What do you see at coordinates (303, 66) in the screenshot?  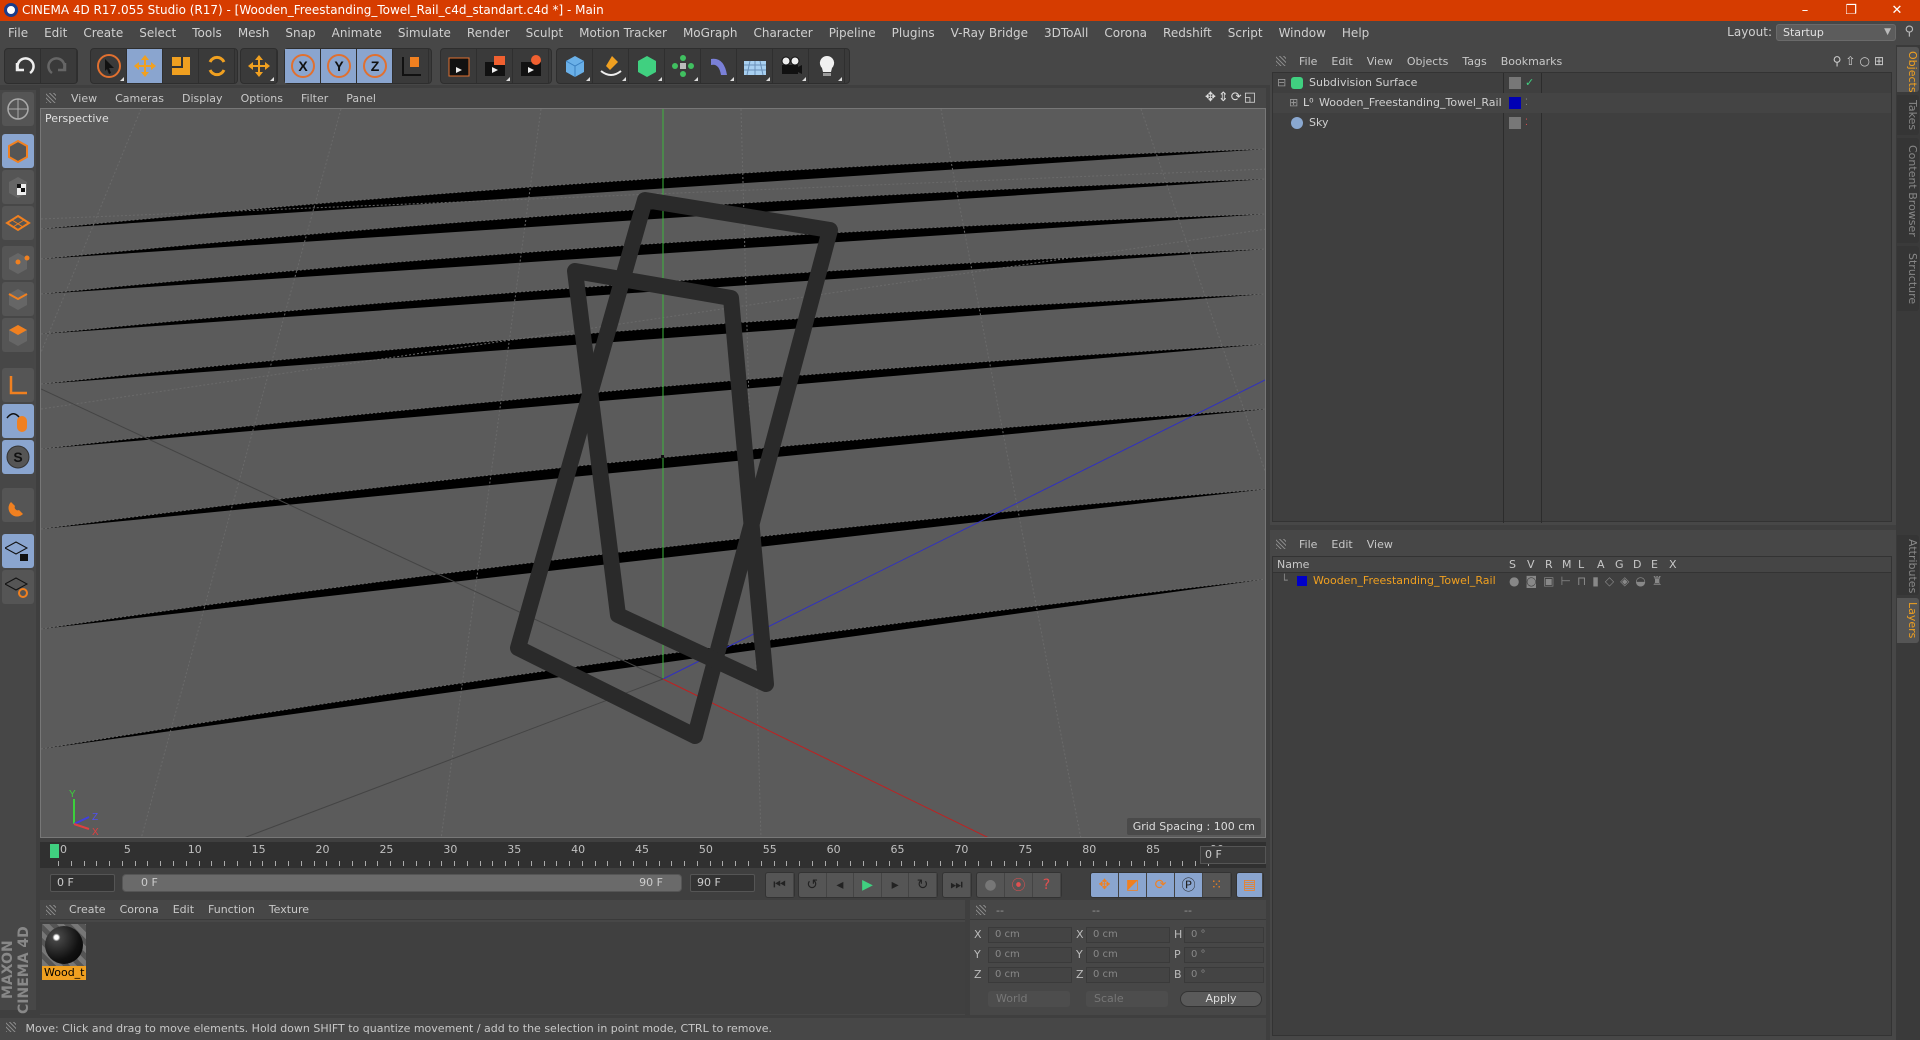 I see `x-axis-lock-button: X` at bounding box center [303, 66].